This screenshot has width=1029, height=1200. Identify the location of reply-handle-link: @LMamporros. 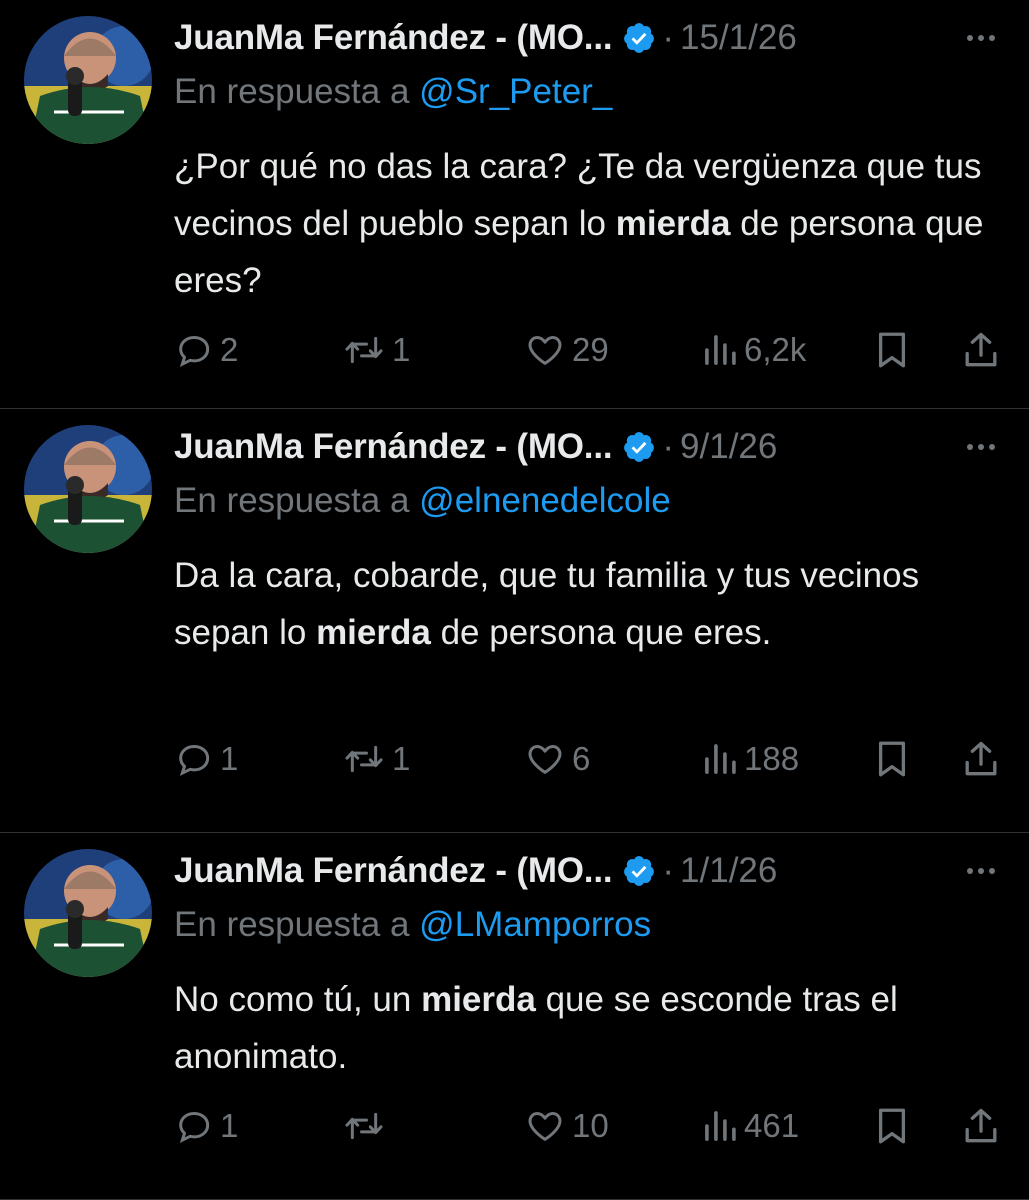
(535, 924).